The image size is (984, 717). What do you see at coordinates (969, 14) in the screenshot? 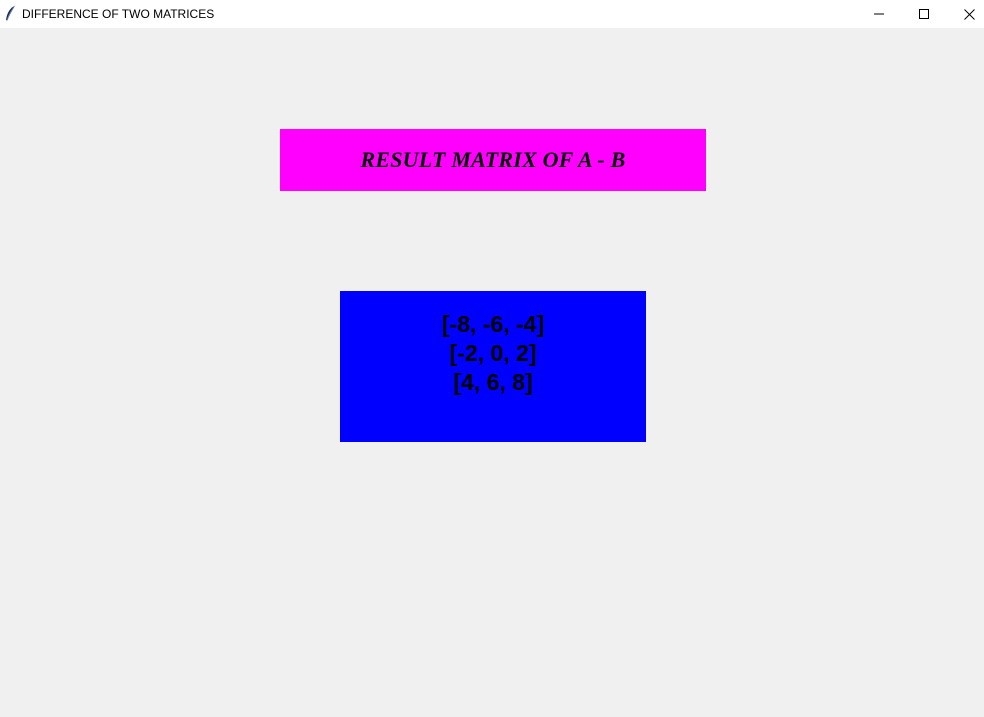
I see `close-icon` at bounding box center [969, 14].